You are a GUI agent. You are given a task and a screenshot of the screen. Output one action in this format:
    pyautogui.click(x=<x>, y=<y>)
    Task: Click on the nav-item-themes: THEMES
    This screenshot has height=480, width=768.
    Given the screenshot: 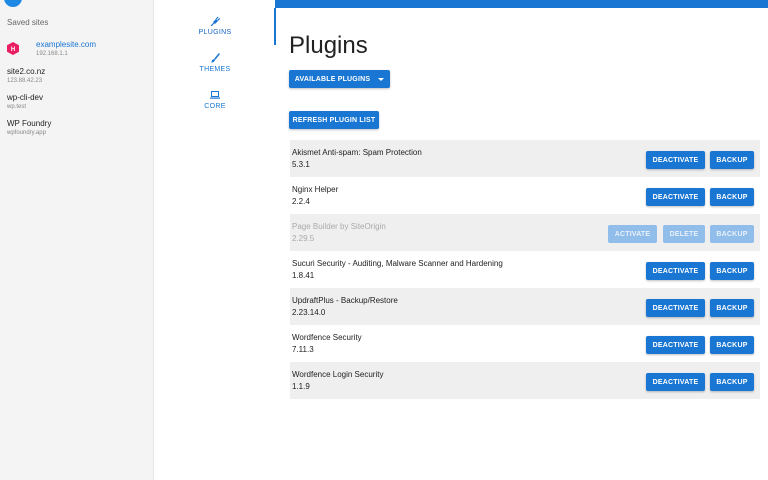 What is the action you would take?
    pyautogui.click(x=215, y=63)
    